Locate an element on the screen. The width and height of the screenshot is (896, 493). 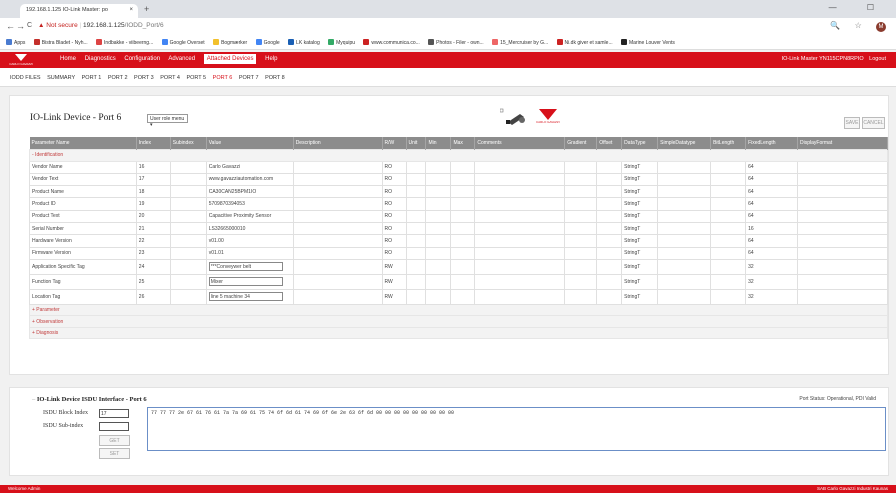
menu-diagnostics: Diagnostics is located at coordinates (100, 59).